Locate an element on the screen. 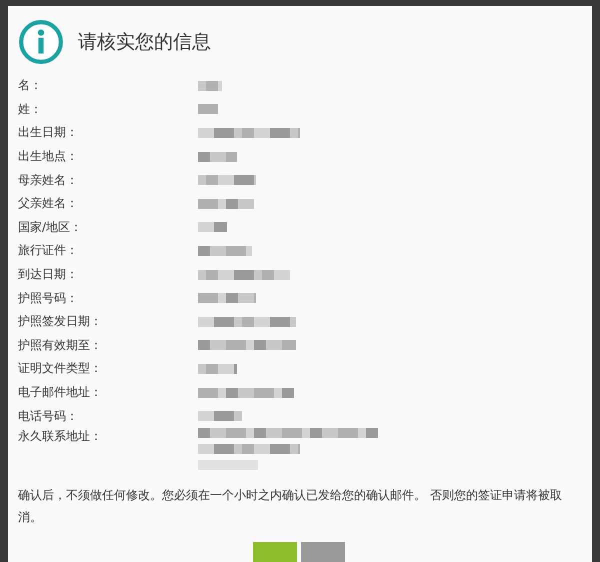 Image resolution: width=600 pixels, height=562 pixels. field-label: 电子邮件地址： is located at coordinates (60, 393).